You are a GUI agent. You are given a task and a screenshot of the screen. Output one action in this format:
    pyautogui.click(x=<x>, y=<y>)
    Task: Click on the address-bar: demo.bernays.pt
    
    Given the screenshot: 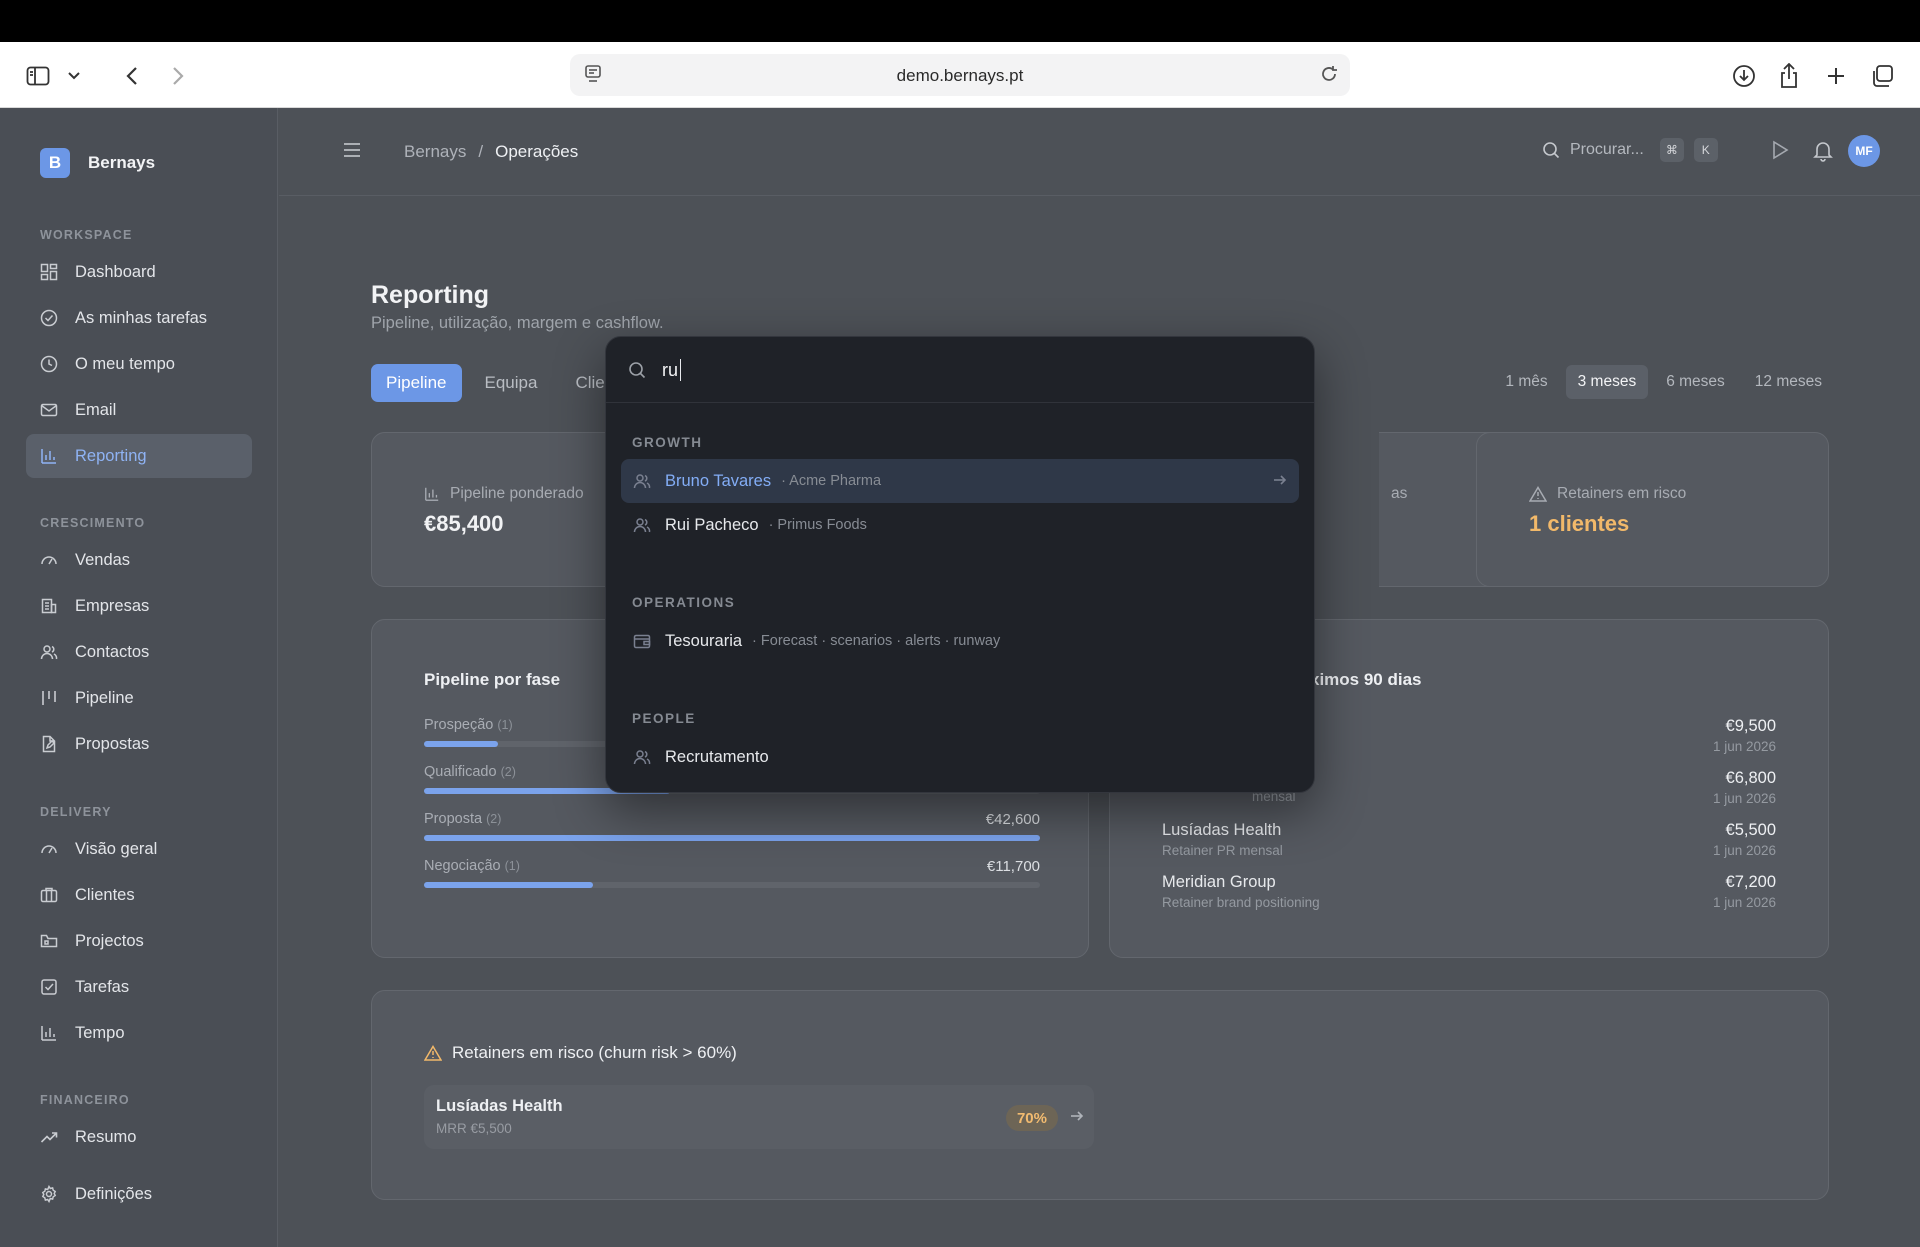 What is the action you would take?
    pyautogui.click(x=960, y=75)
    